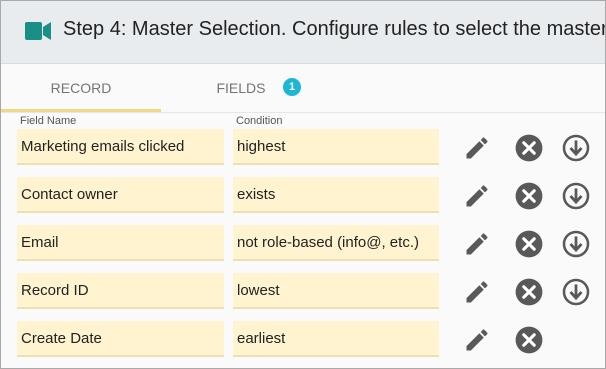  What do you see at coordinates (336, 195) in the screenshot?
I see `condition-input: exists` at bounding box center [336, 195].